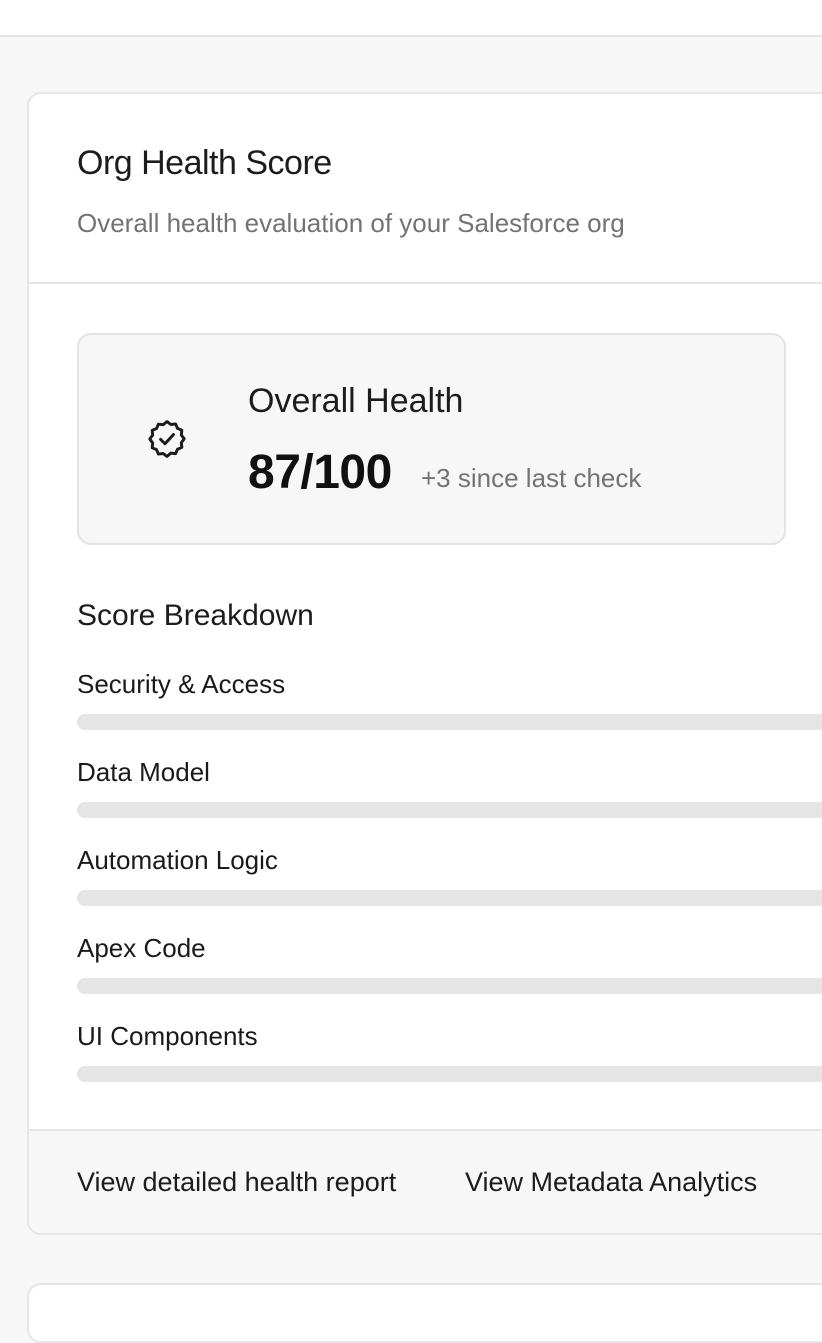  I want to click on metric-label: Automation Logic, so click(177, 860).